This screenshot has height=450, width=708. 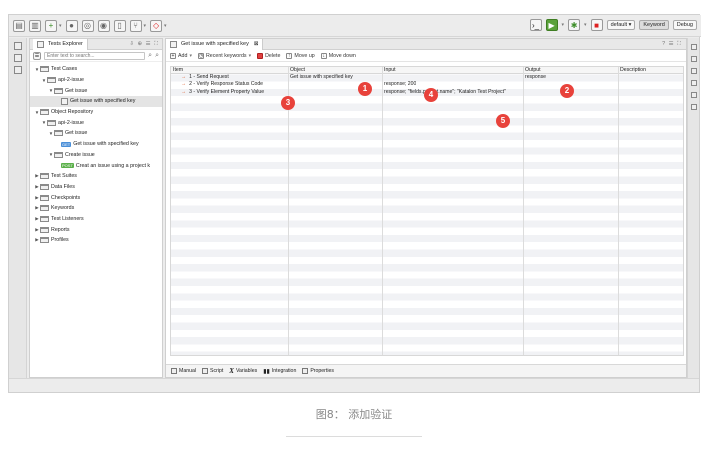 I want to click on editor-view-icons: ? ☰ ⛶, so click(x=674, y=44).